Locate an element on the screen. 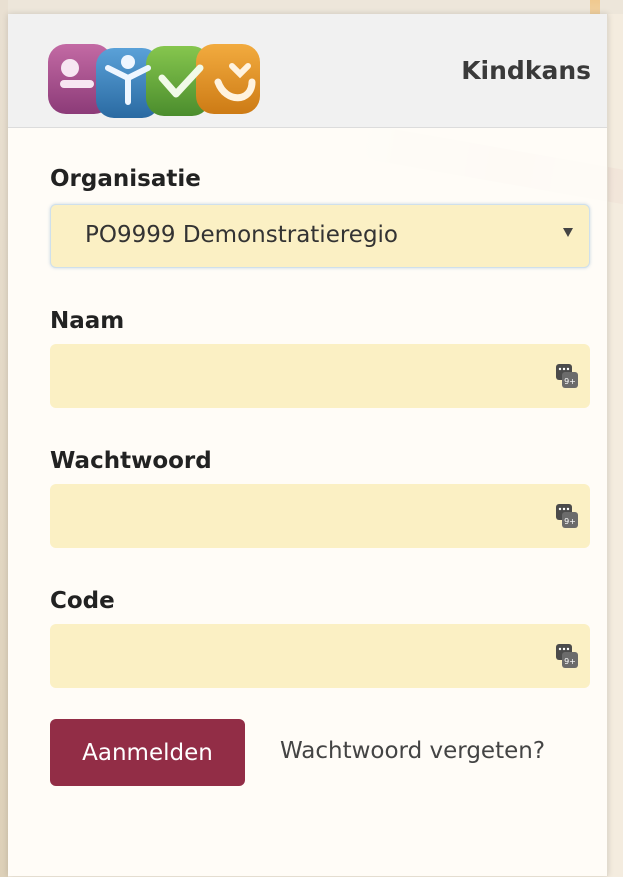  naam-input: 9+ is located at coordinates (320, 376).